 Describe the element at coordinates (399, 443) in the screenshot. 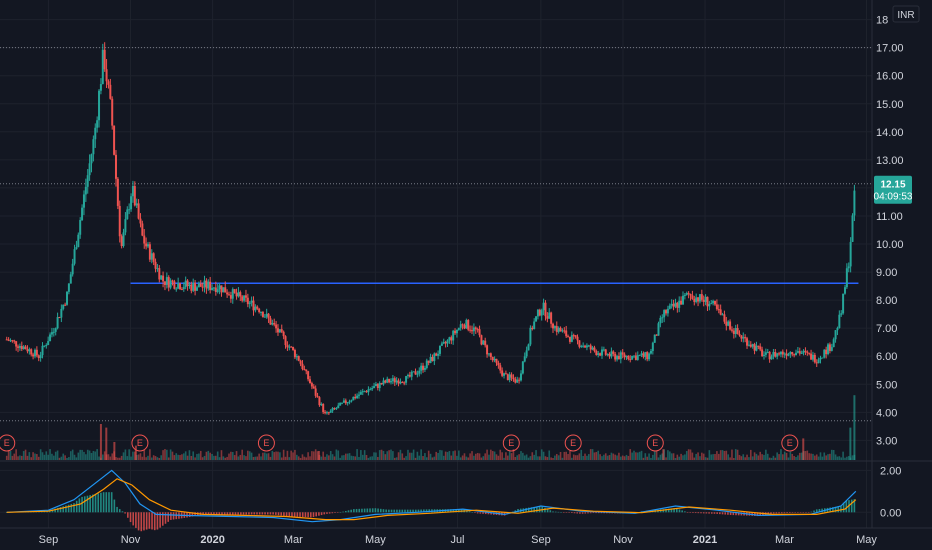

I see `earnings-layer: EEEEEEE` at that location.